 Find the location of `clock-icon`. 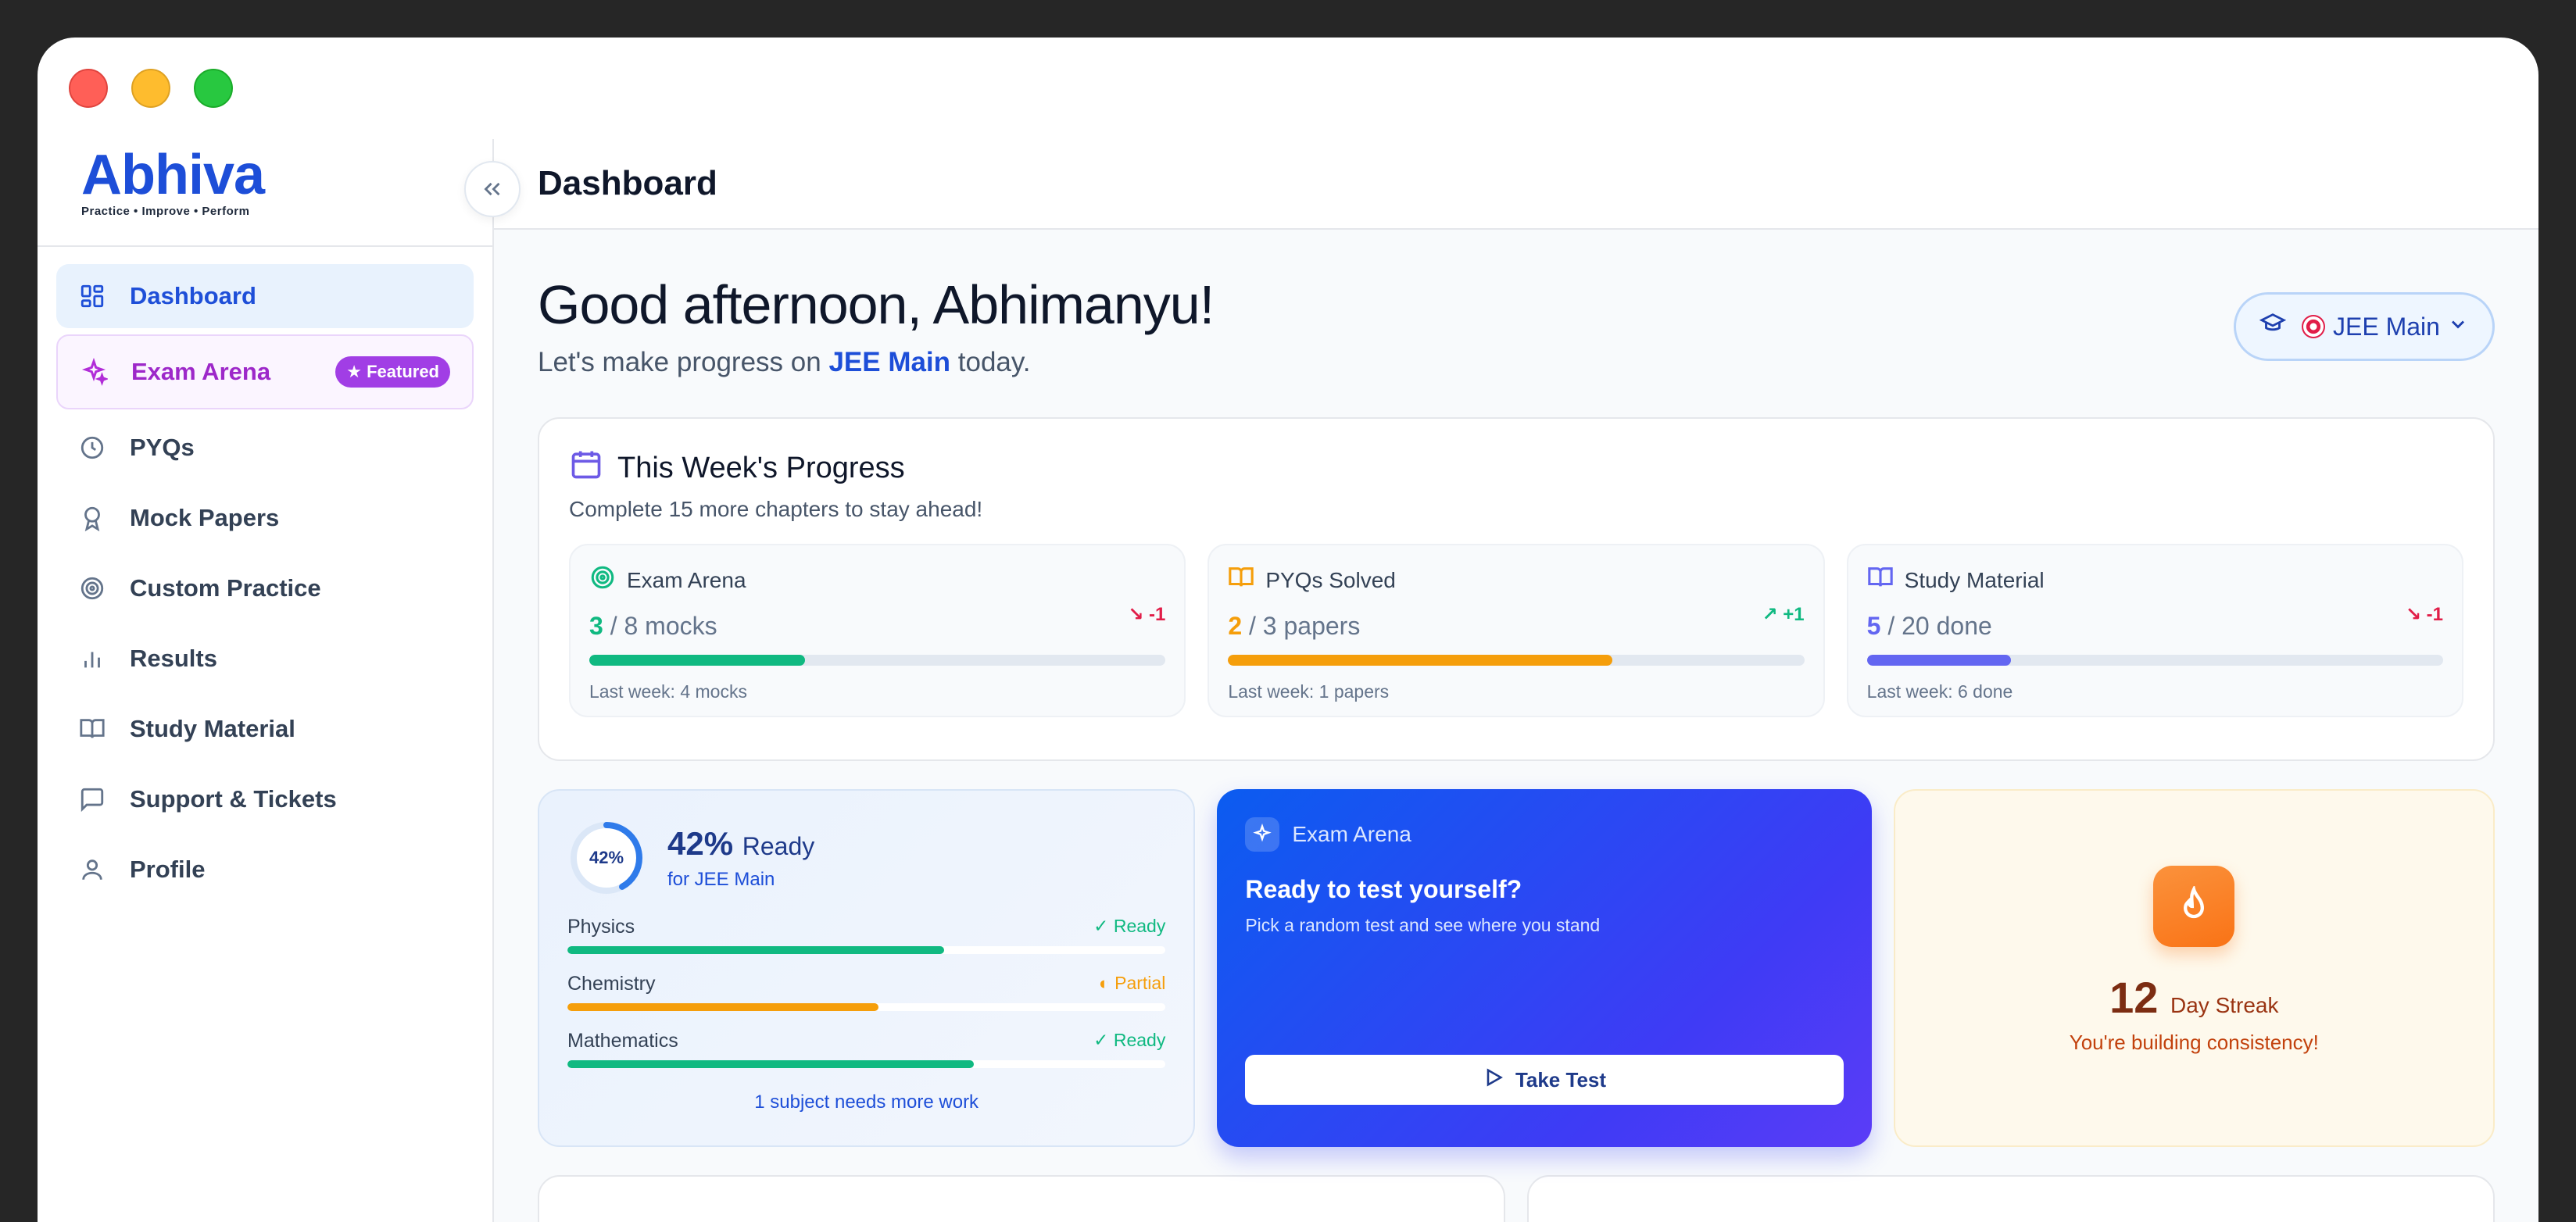

clock-icon is located at coordinates (92, 448).